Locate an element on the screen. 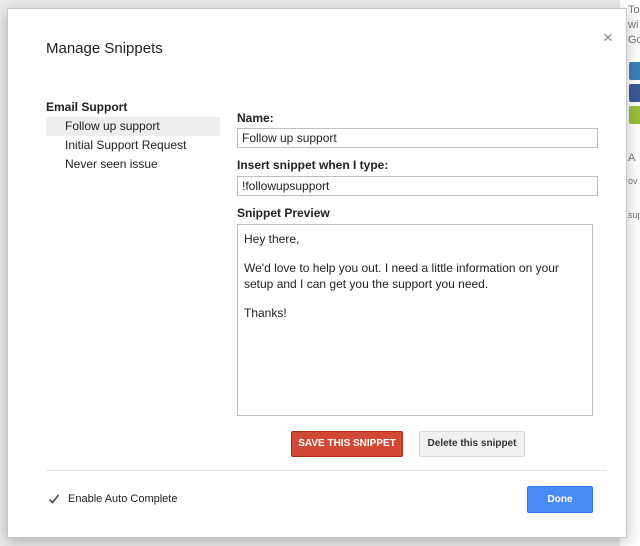 The image size is (640, 546). background-text: A is located at coordinates (632, 158).